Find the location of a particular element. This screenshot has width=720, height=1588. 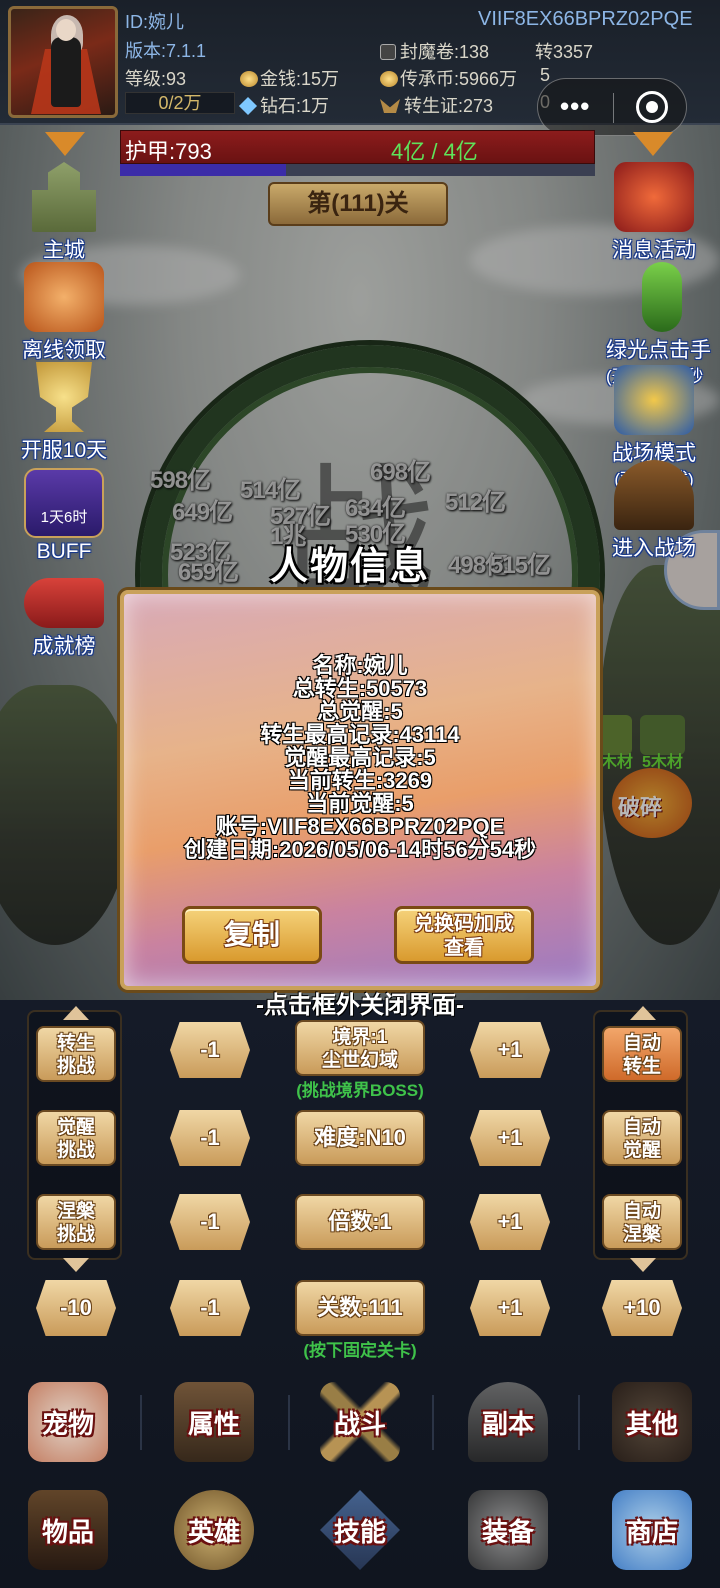

nav-heroes: 英雄 is located at coordinates (214, 1537).